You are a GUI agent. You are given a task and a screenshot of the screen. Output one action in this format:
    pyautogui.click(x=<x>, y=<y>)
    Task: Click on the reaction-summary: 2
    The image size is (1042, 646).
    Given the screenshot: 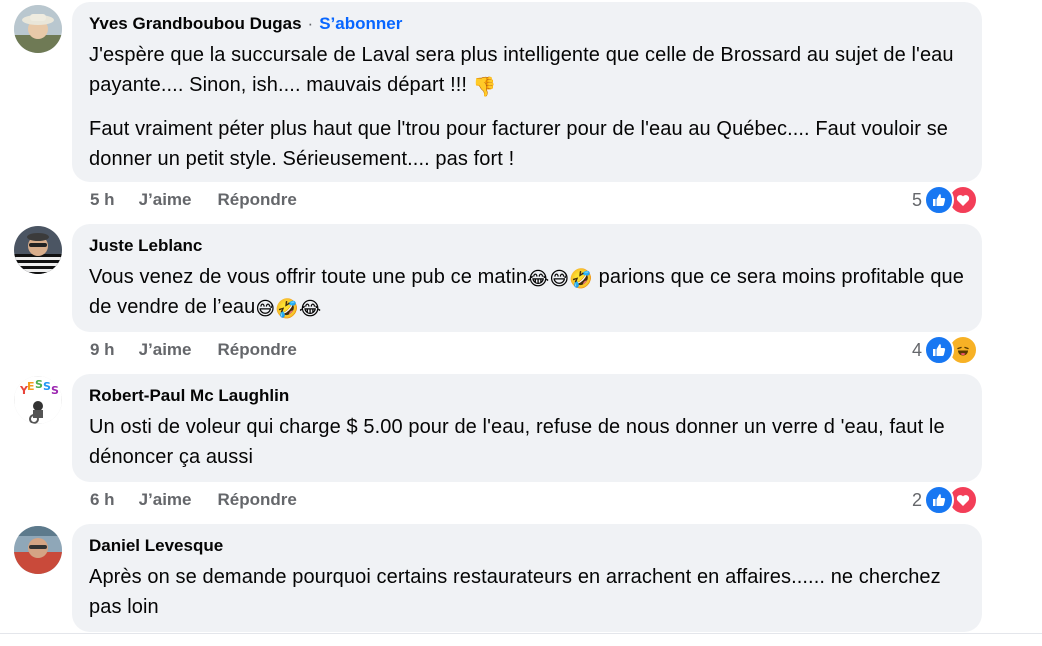 What is the action you would take?
    pyautogui.click(x=944, y=500)
    